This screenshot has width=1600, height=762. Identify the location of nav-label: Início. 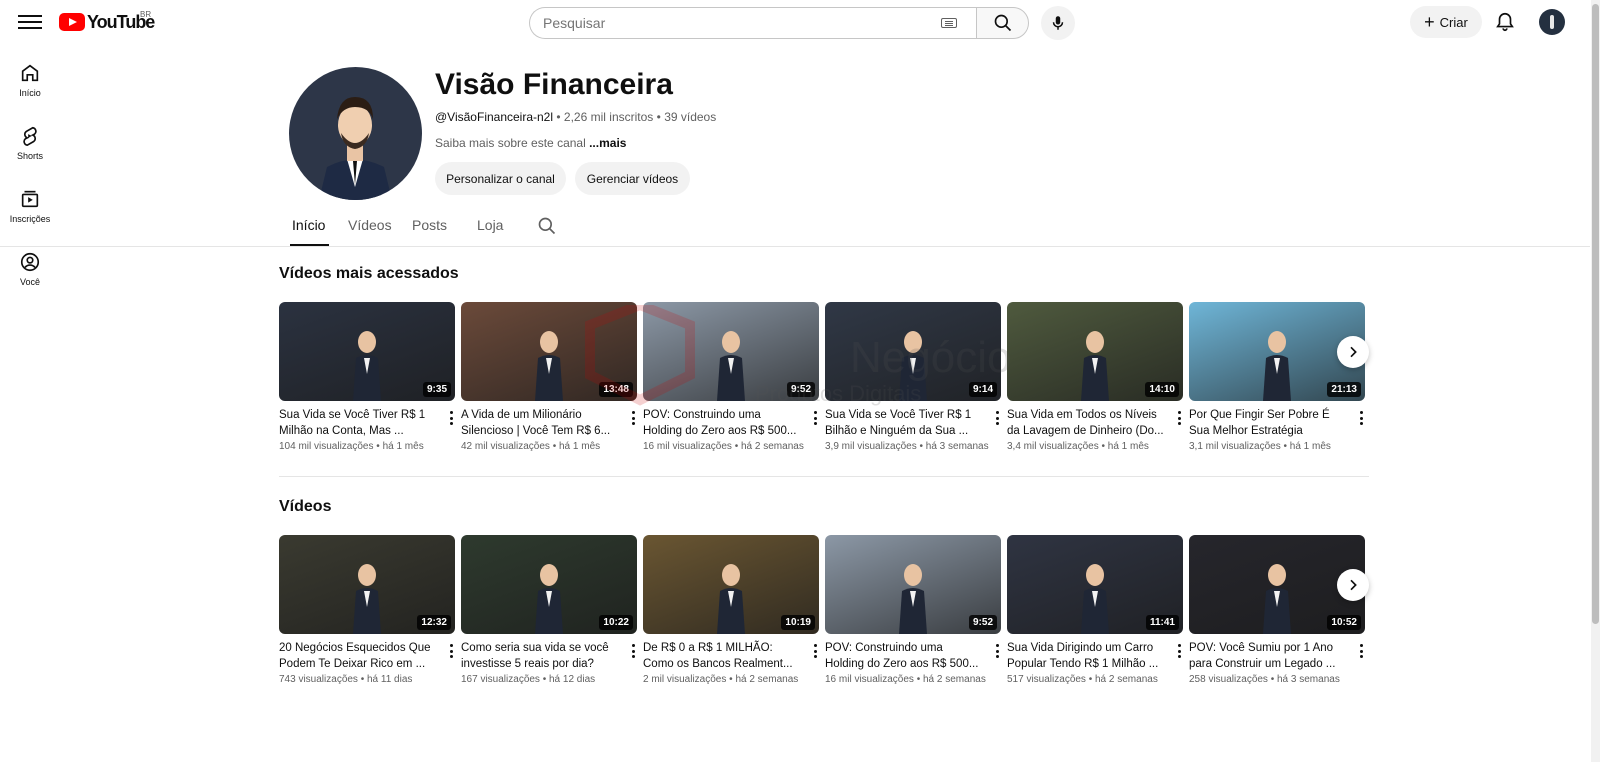
(30, 93).